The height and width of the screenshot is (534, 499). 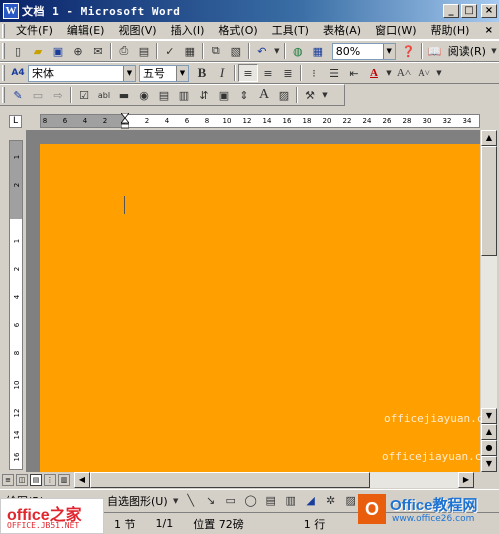 What do you see at coordinates (124, 51) in the screenshot?
I see `print-icon: ⎙` at bounding box center [124, 51].